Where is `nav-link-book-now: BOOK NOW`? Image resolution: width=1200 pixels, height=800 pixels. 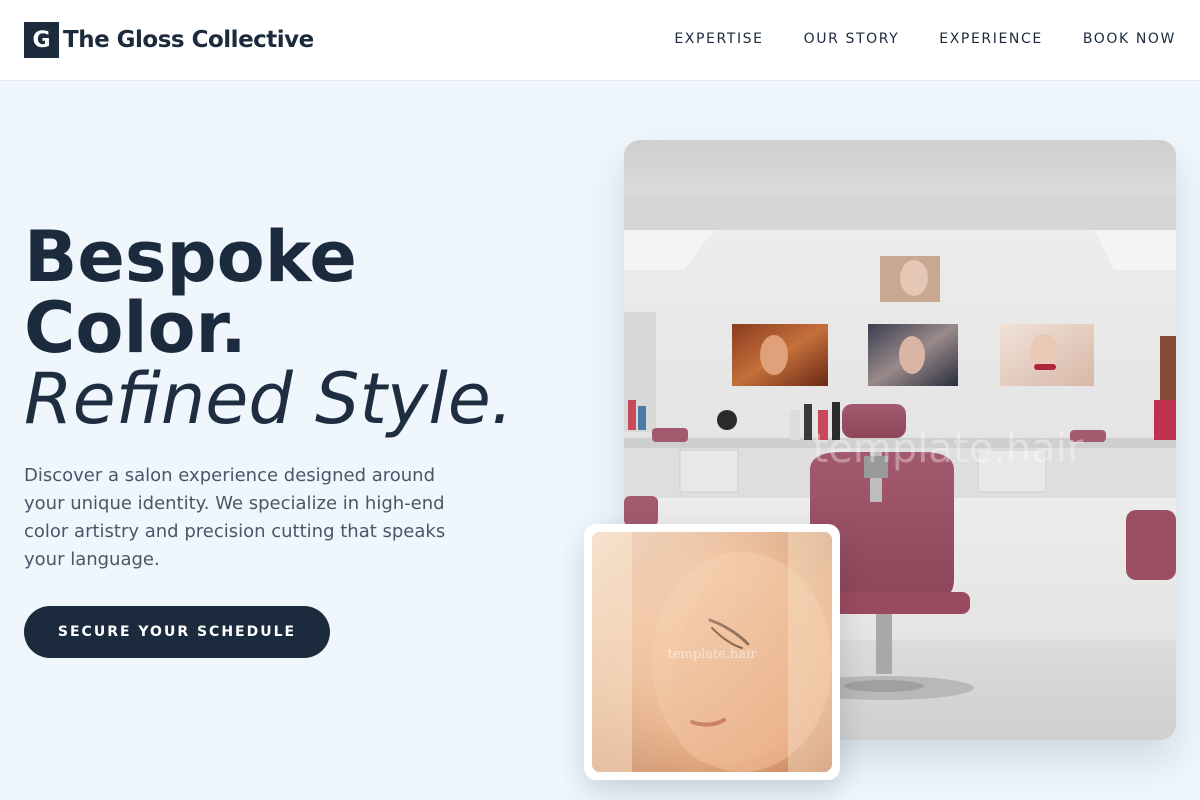
nav-link-book-now: BOOK NOW is located at coordinates (1129, 39).